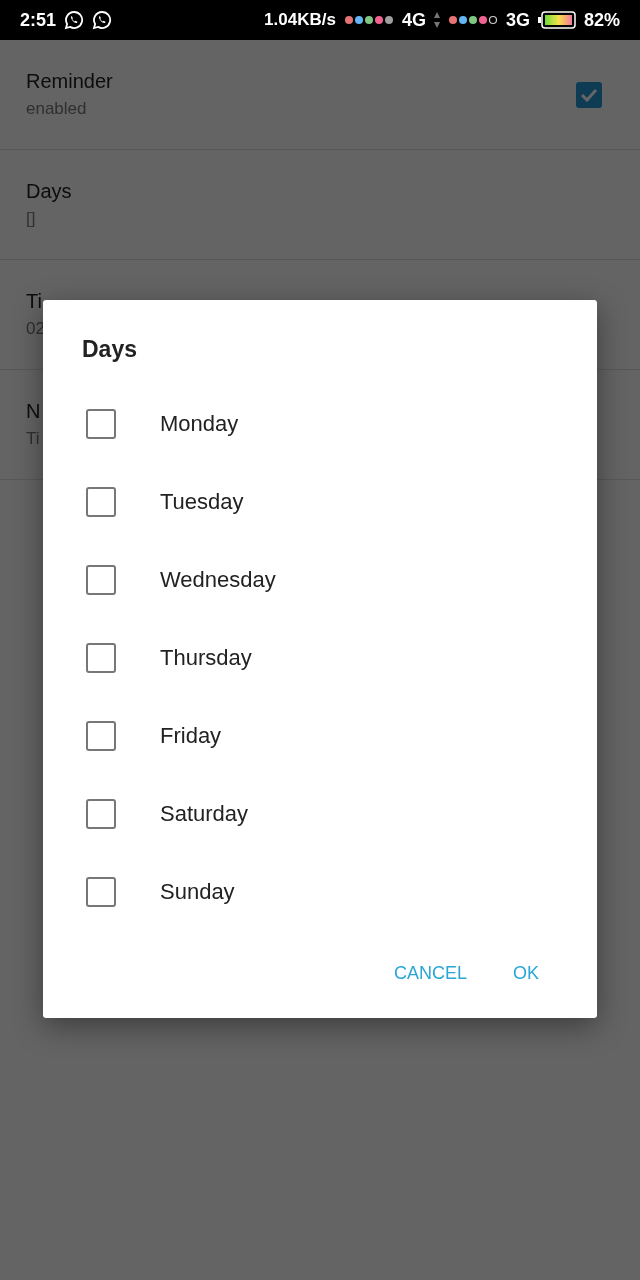  I want to click on setting-title: Reminder, so click(69, 81).